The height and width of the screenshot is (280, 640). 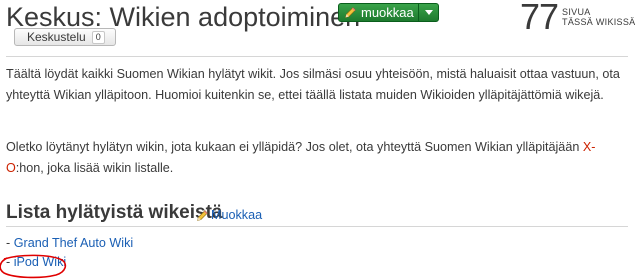 What do you see at coordinates (114, 212) in the screenshot?
I see `section-title: Lista hylätyistä wikeistä` at bounding box center [114, 212].